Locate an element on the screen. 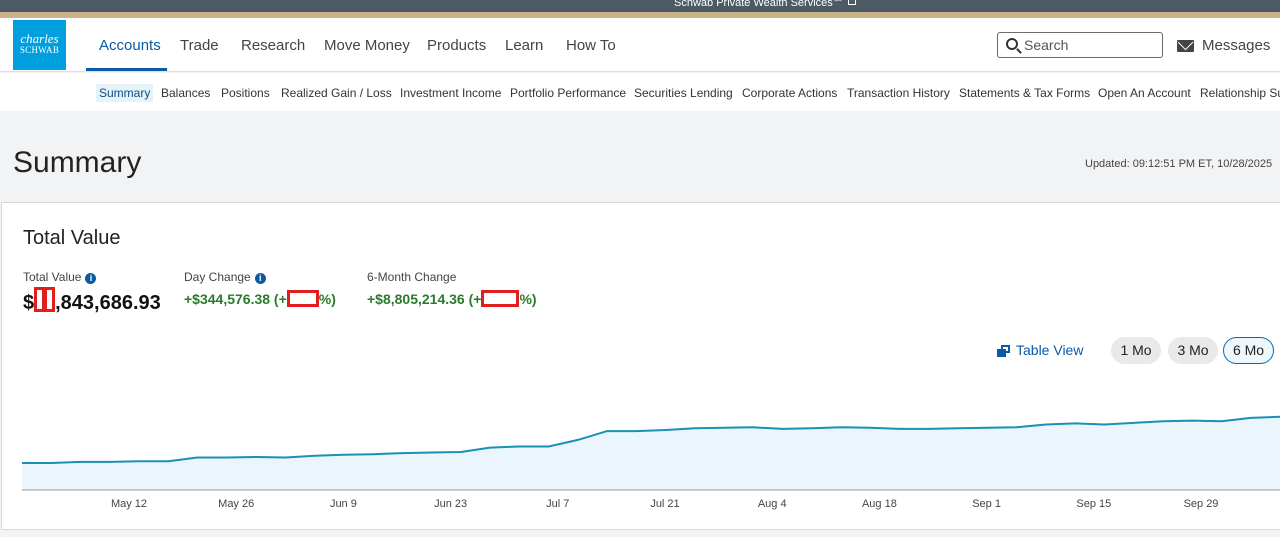 Image resolution: width=1280 pixels, height=537 pixels. x-tick-label: May 12 is located at coordinates (129, 504).